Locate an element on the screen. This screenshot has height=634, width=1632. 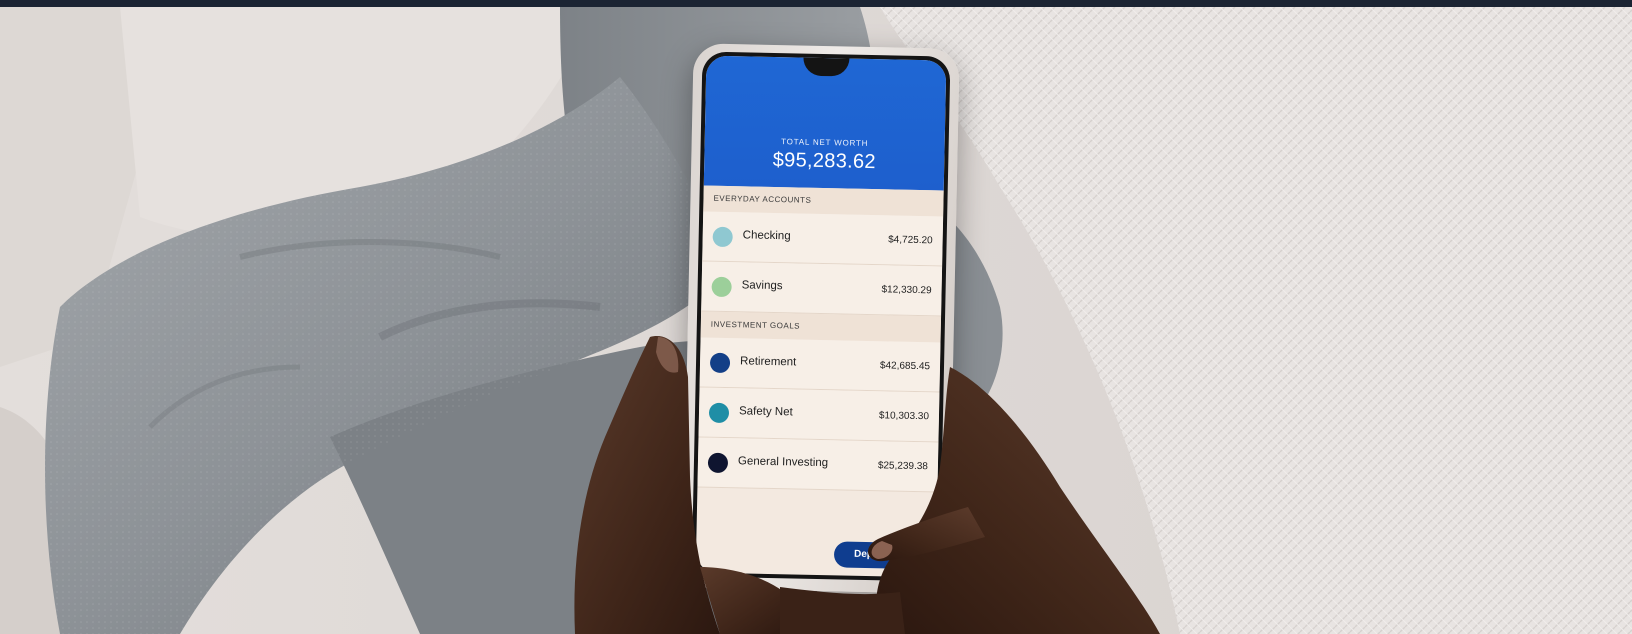
account-row-savings: Savings $12,330.29 is located at coordinates (822, 289).